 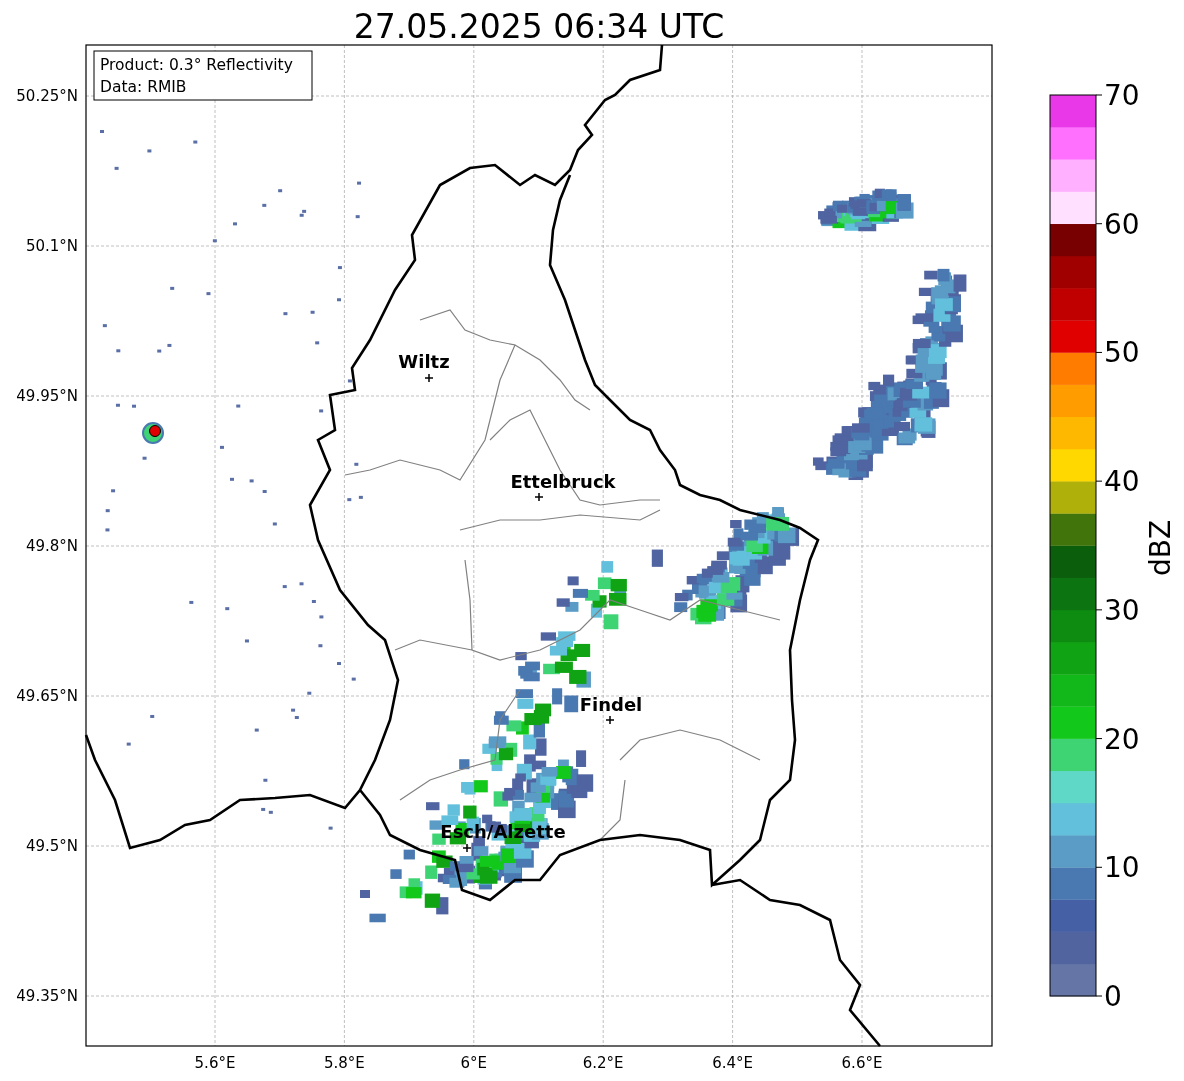 What do you see at coordinates (1160, 548) in the screenshot?
I see `colorbar-label: dBZ` at bounding box center [1160, 548].